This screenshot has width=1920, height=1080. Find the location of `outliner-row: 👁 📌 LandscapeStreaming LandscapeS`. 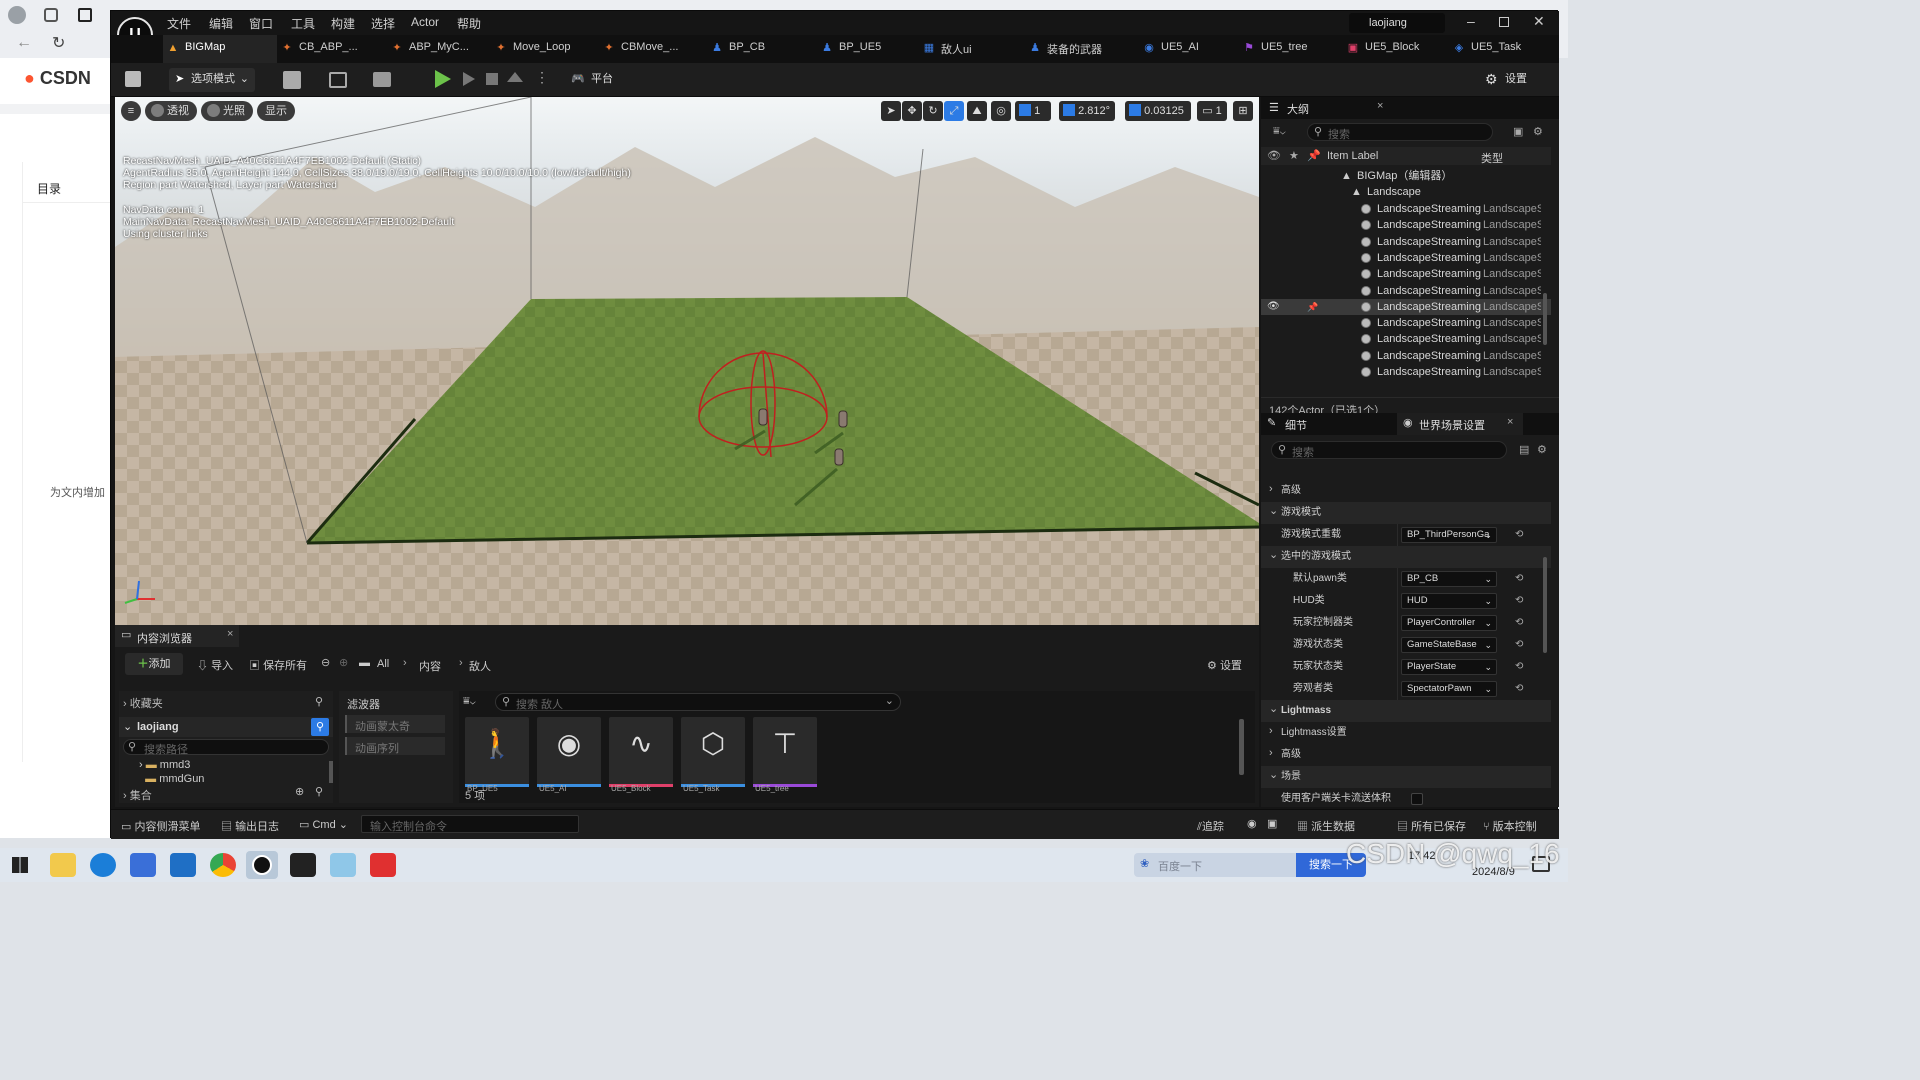

outliner-row: 👁 📌 LandscapeStreaming LandscapeS is located at coordinates (1406, 306).